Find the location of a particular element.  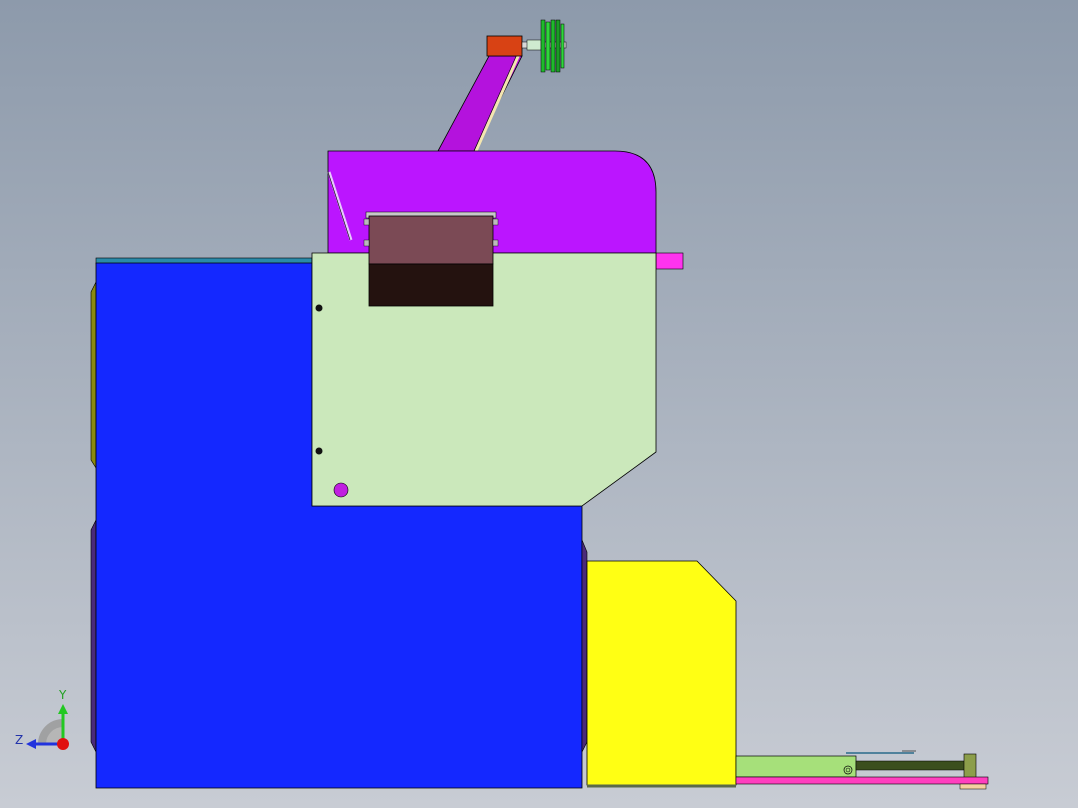

triad-z-label: Z is located at coordinates (19, 740).